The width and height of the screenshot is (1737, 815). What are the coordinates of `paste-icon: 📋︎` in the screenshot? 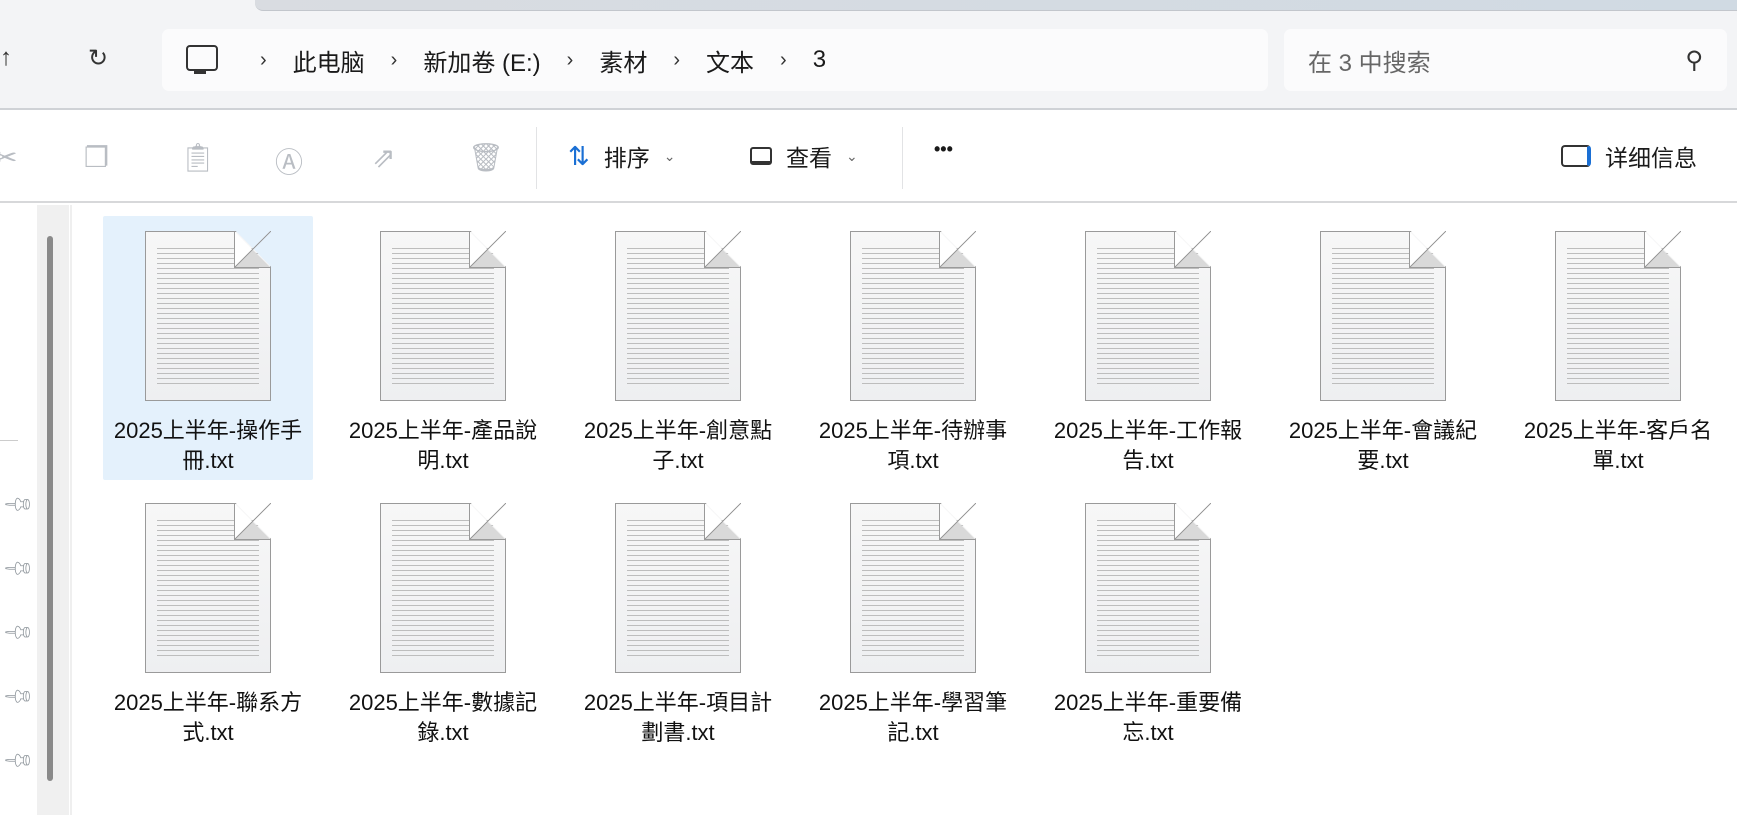 It's located at (198, 157).